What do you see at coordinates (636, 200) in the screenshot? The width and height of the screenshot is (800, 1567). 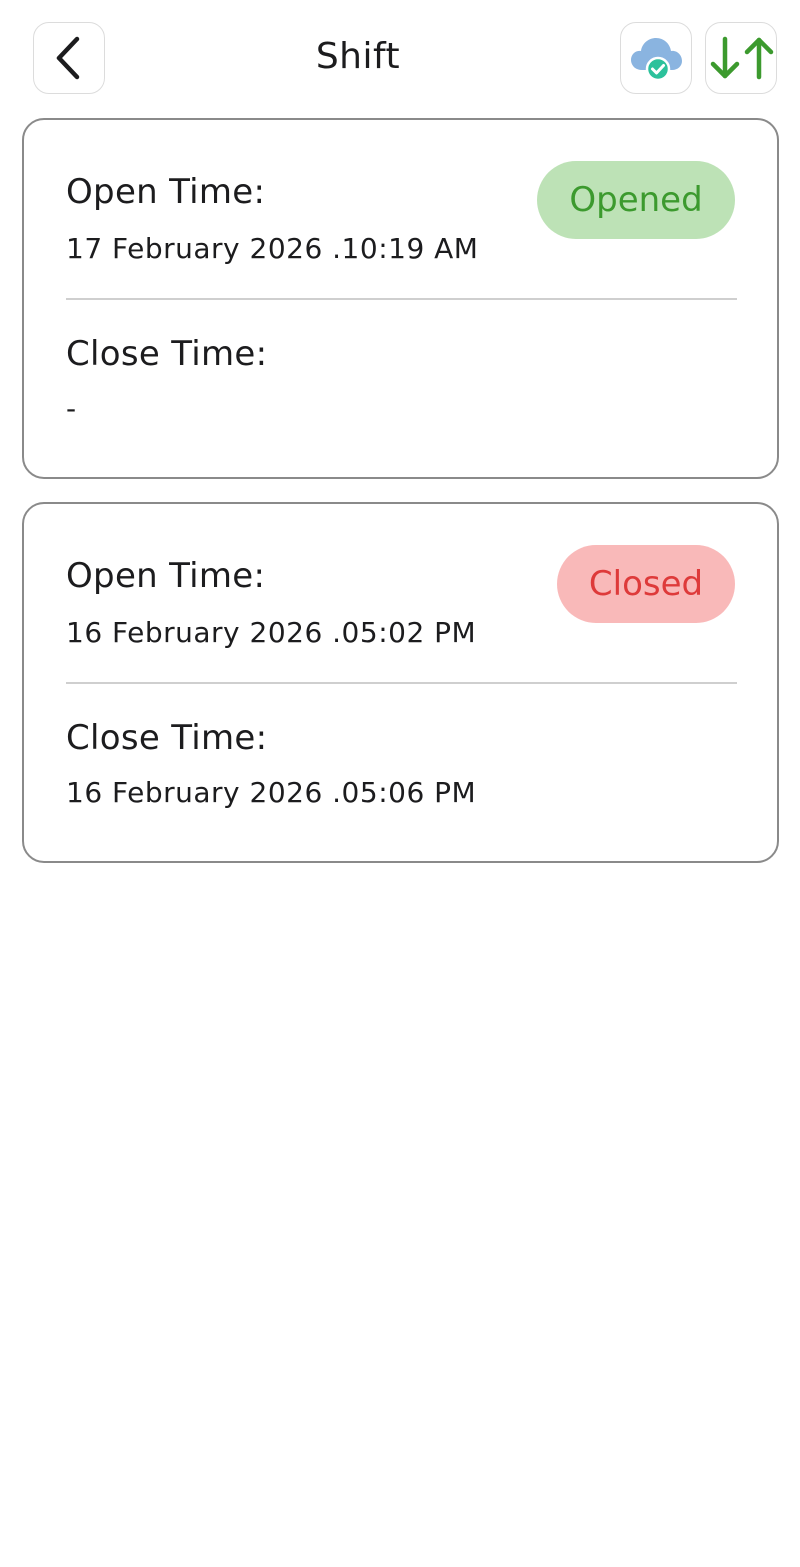 I see `status-badge: Opened` at bounding box center [636, 200].